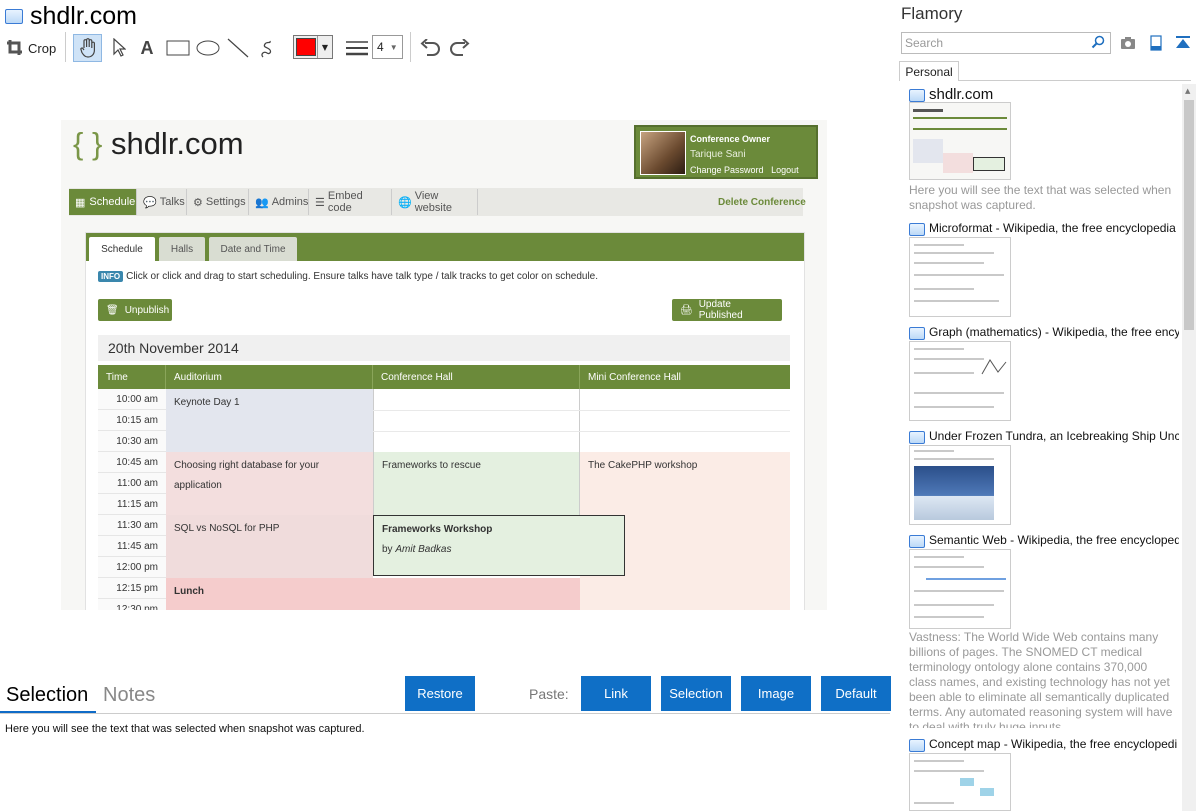  I want to click on paste-selection-button: Selection, so click(696, 693).